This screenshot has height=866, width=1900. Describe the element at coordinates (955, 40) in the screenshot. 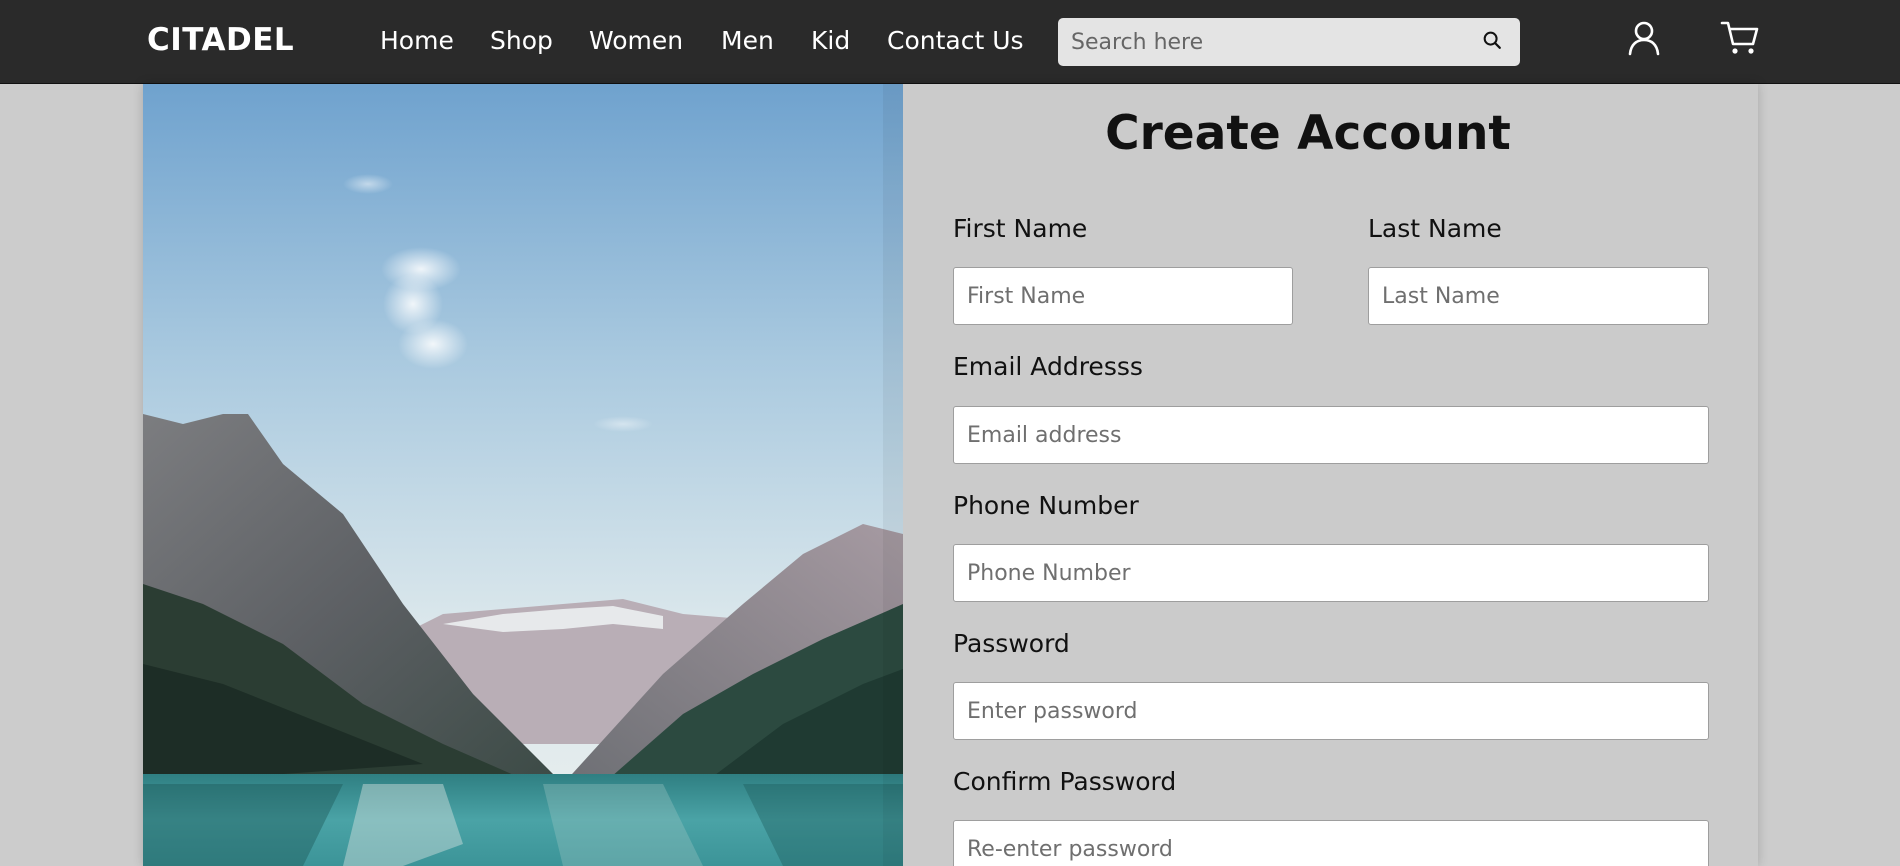

I see `nav-link-contact: Contact Us` at that location.